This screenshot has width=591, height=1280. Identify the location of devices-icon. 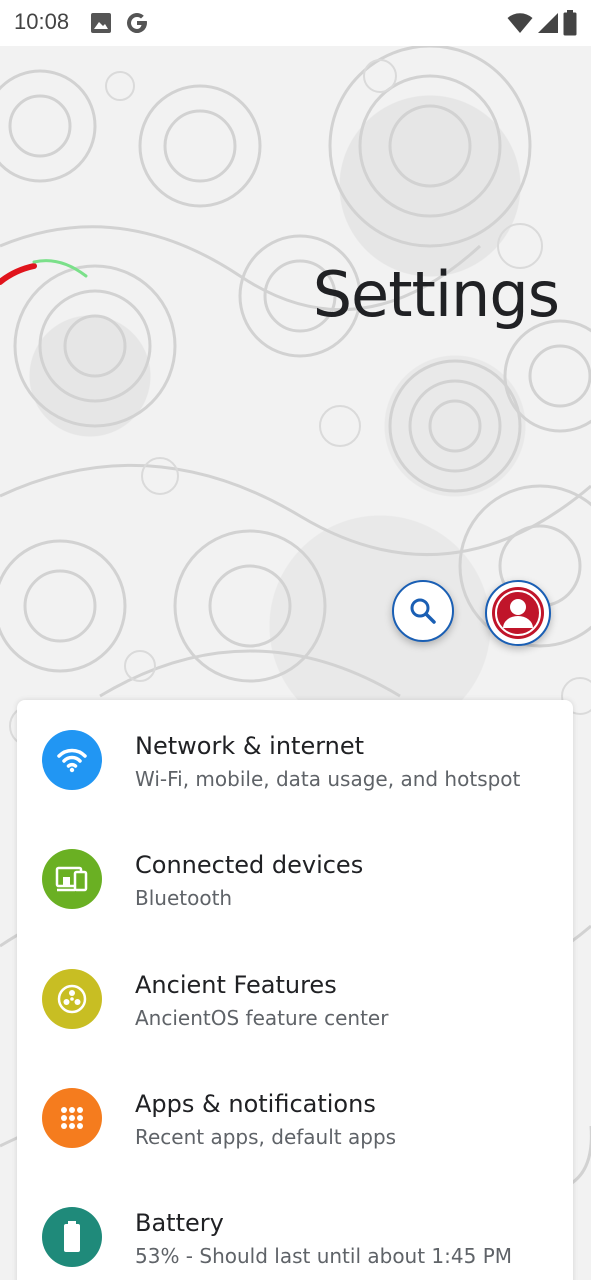
(72, 879).